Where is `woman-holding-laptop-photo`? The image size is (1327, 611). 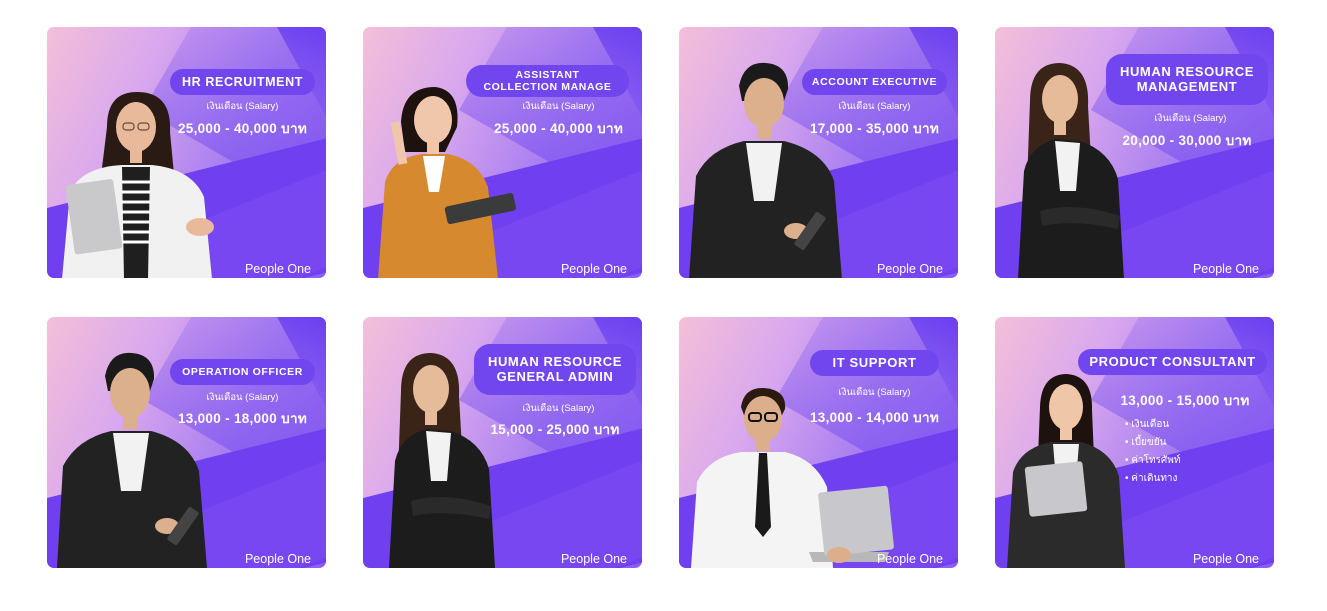 woman-holding-laptop-photo is located at coordinates (137, 182).